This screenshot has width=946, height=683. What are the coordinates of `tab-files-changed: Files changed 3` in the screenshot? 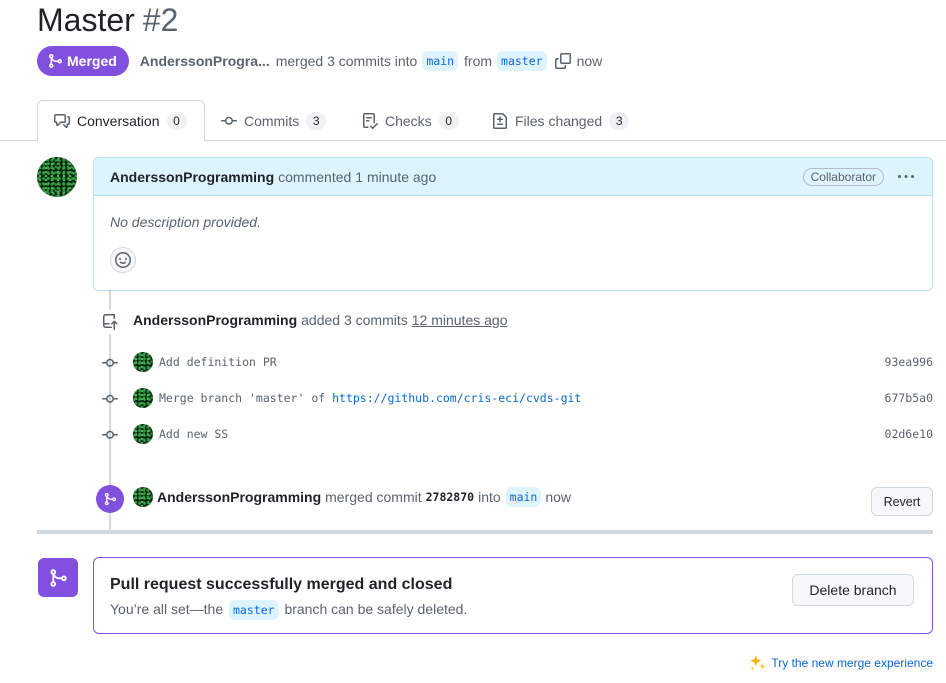 It's located at (561, 120).